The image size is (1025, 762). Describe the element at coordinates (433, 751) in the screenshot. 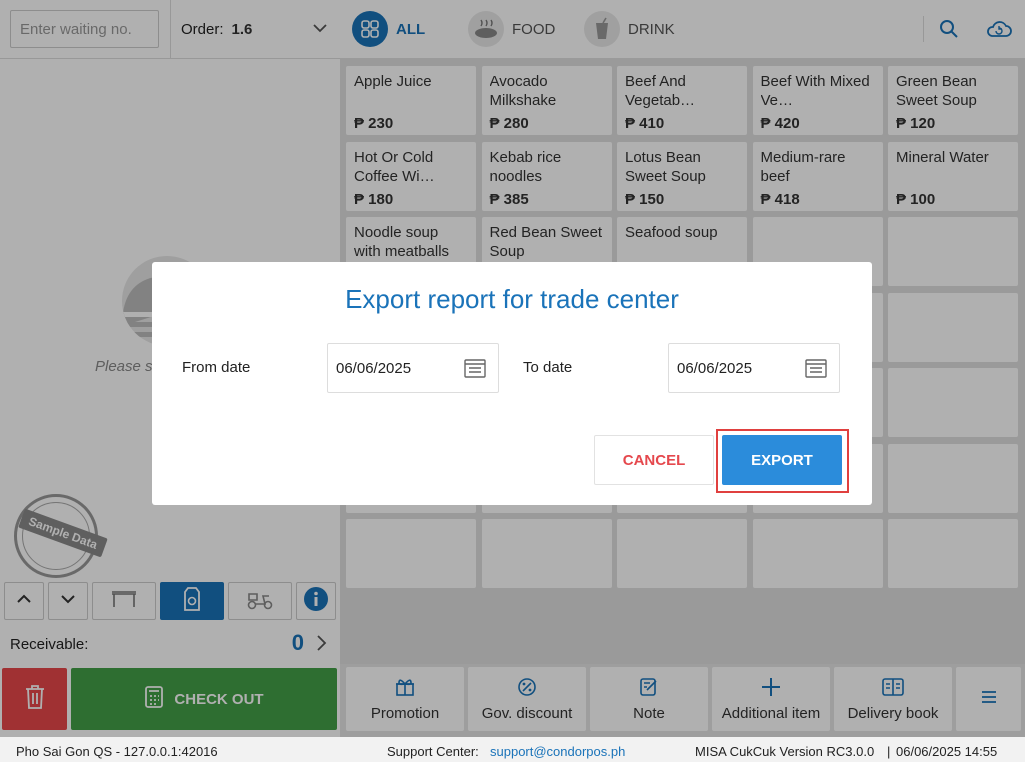

I see `support-label: Support Center:` at that location.